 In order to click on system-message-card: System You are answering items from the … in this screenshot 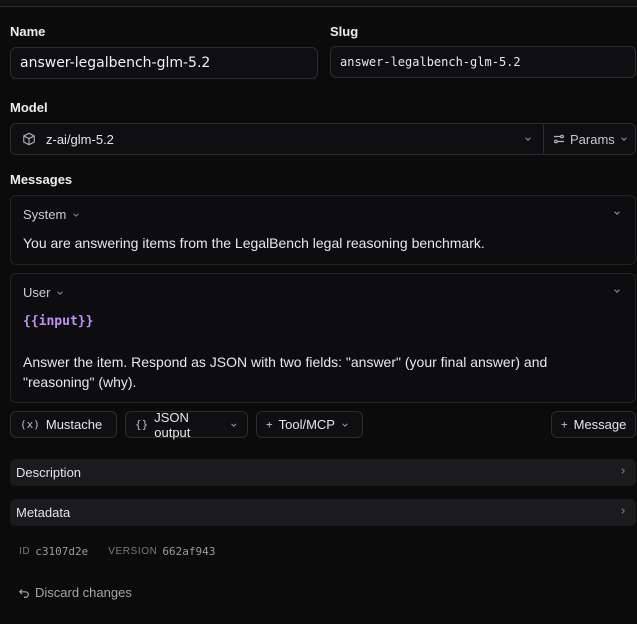, I will do `click(323, 230)`.